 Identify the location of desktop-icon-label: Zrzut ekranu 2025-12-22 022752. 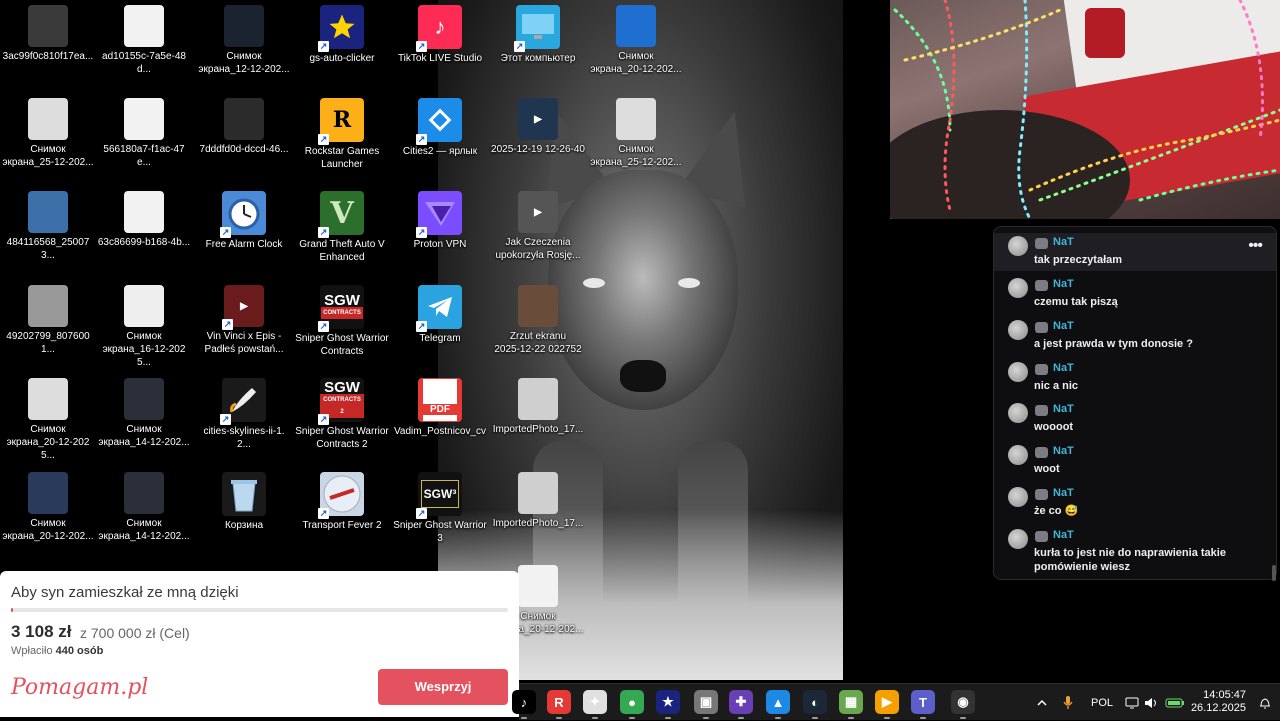
(538, 343).